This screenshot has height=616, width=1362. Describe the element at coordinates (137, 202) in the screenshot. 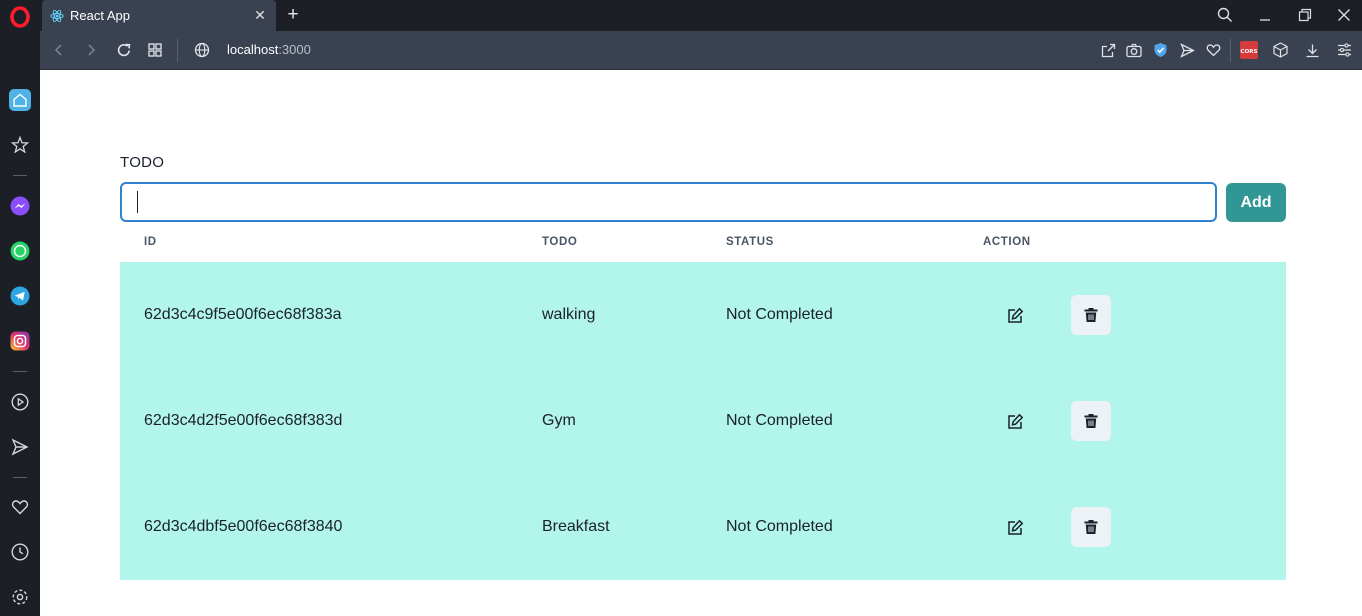

I see `text-caret` at that location.